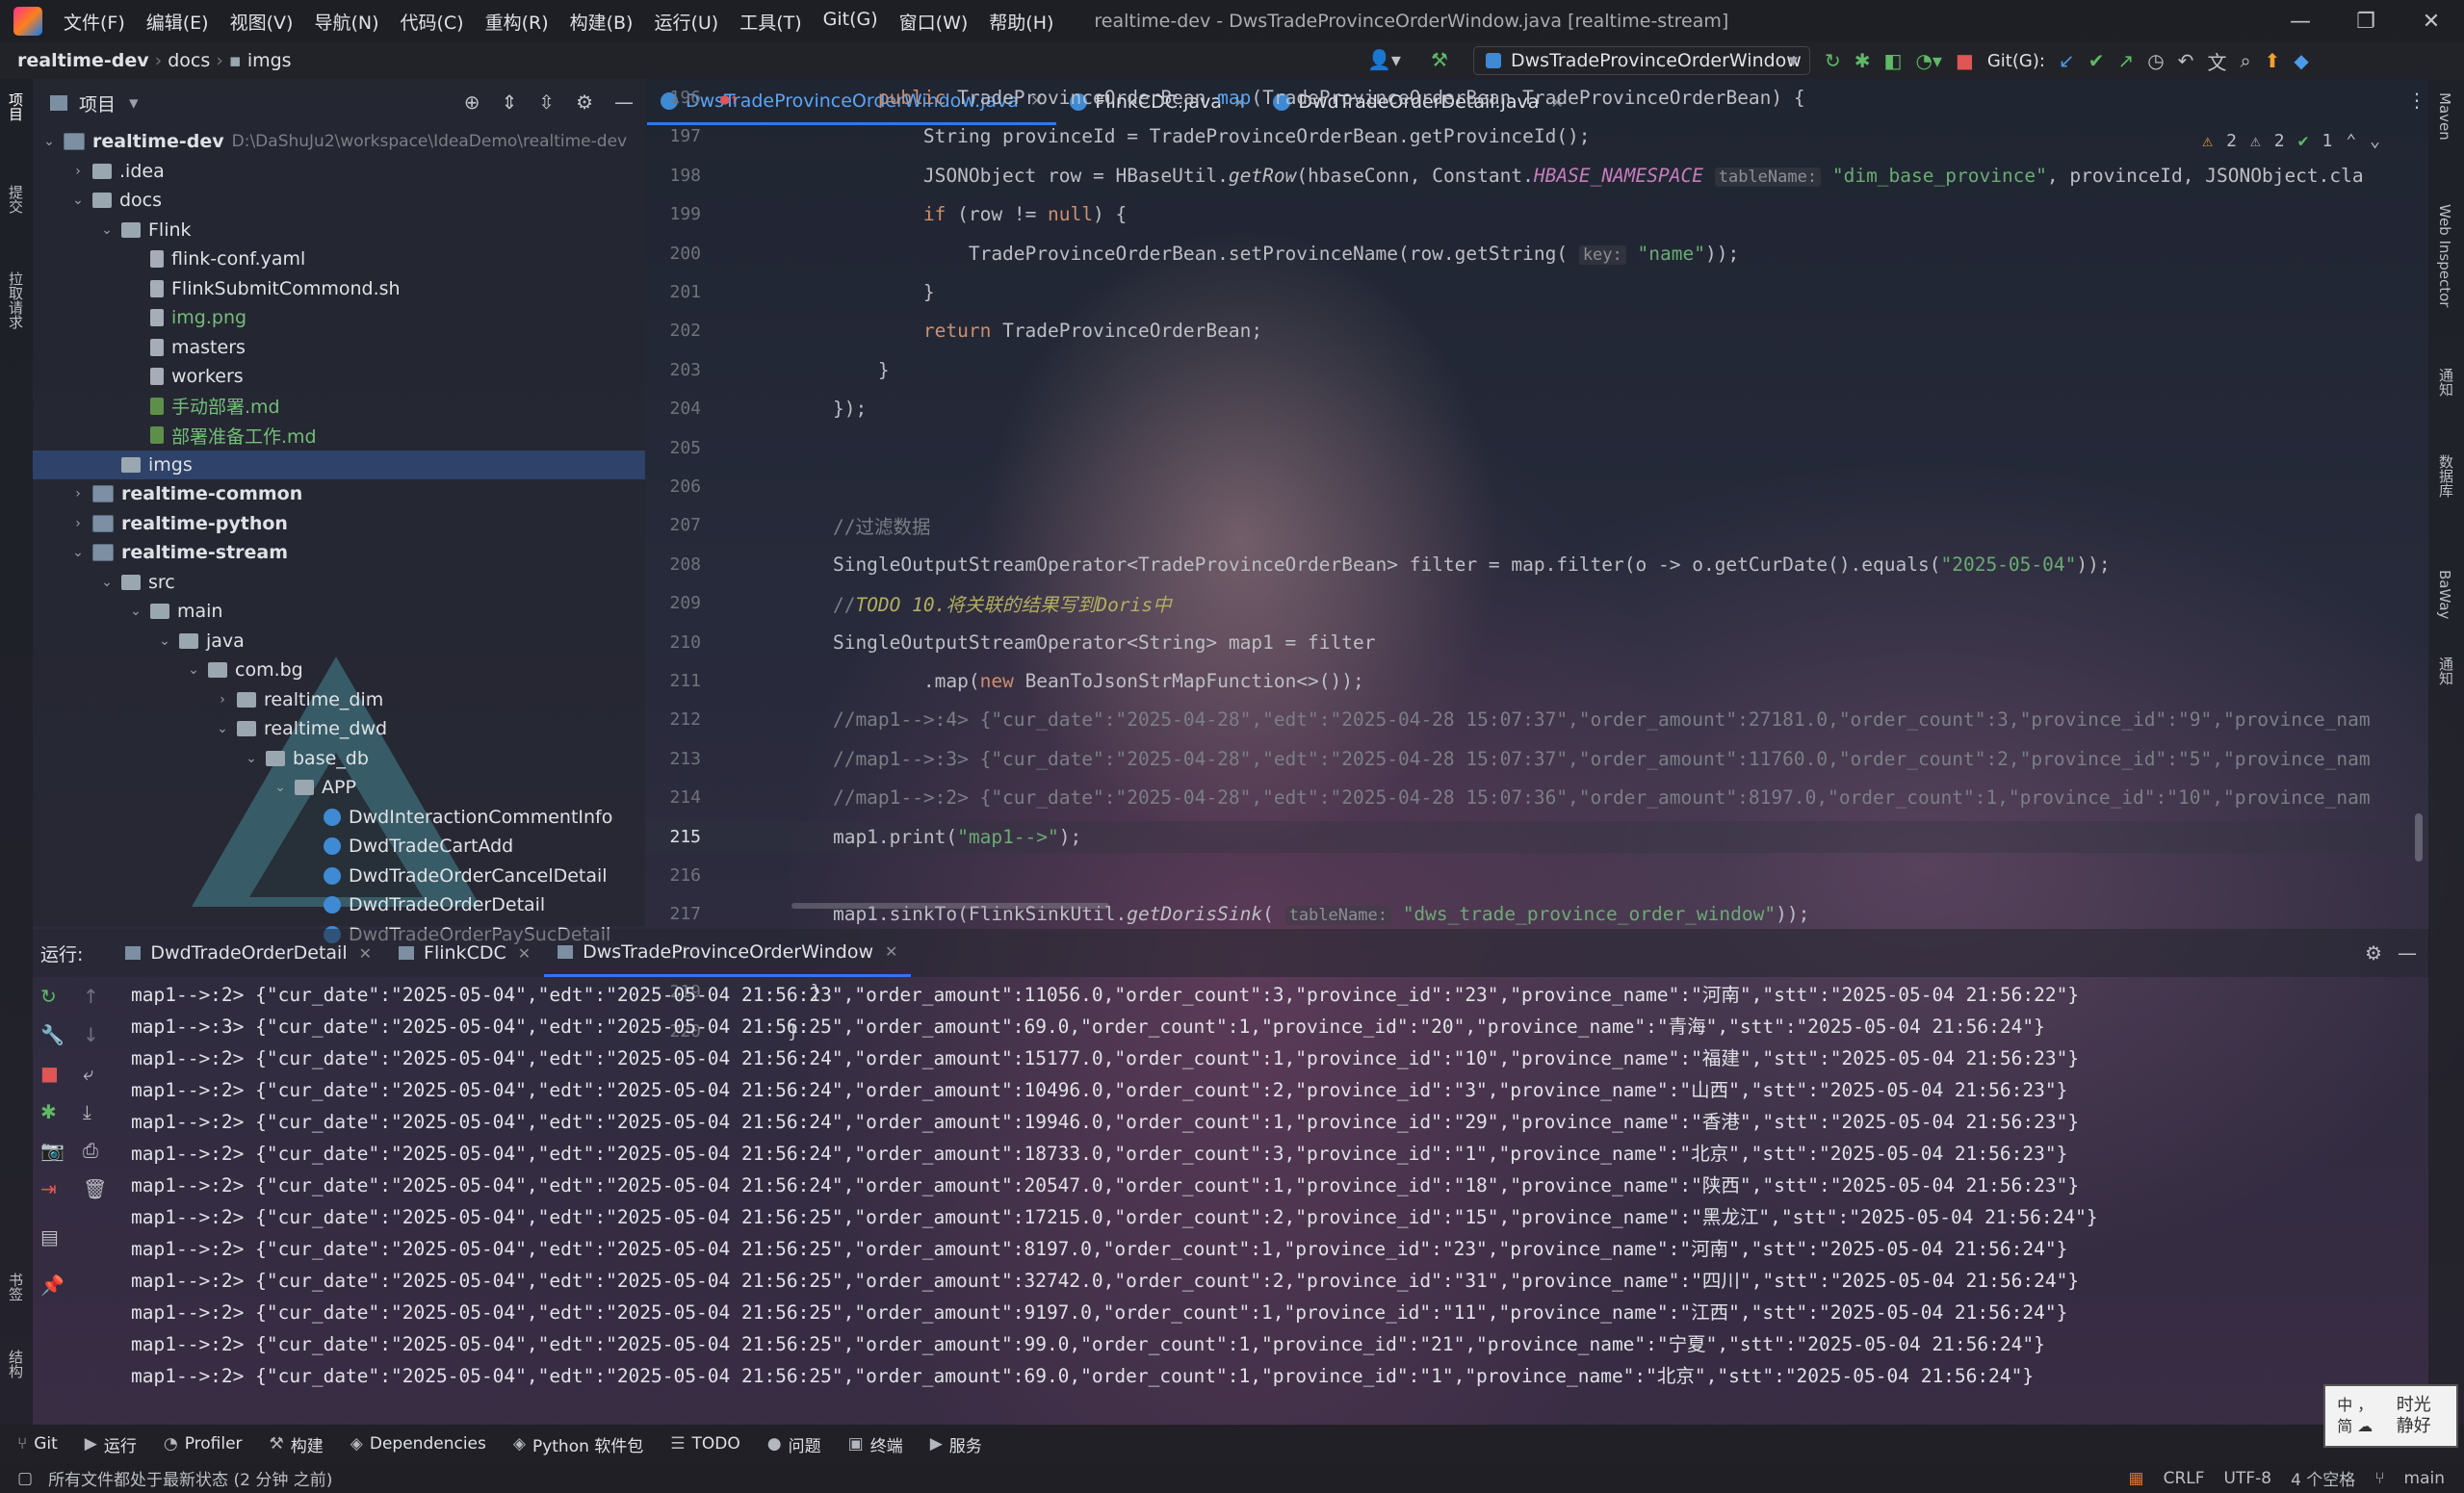 This screenshot has height=1493, width=2464. Describe the element at coordinates (934, 22) in the screenshot. I see `menu-10: 窗口(W)` at that location.